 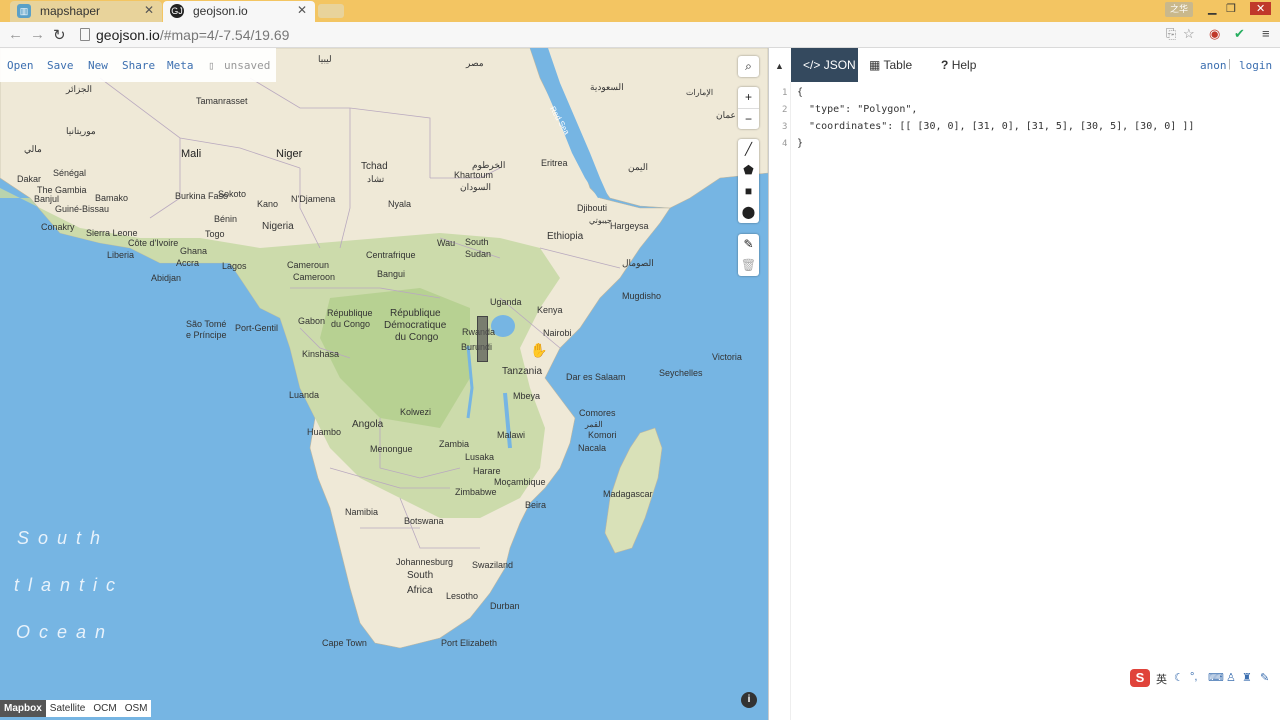 What do you see at coordinates (700, 92) in the screenshot?
I see `map-label: الإمارات` at bounding box center [700, 92].